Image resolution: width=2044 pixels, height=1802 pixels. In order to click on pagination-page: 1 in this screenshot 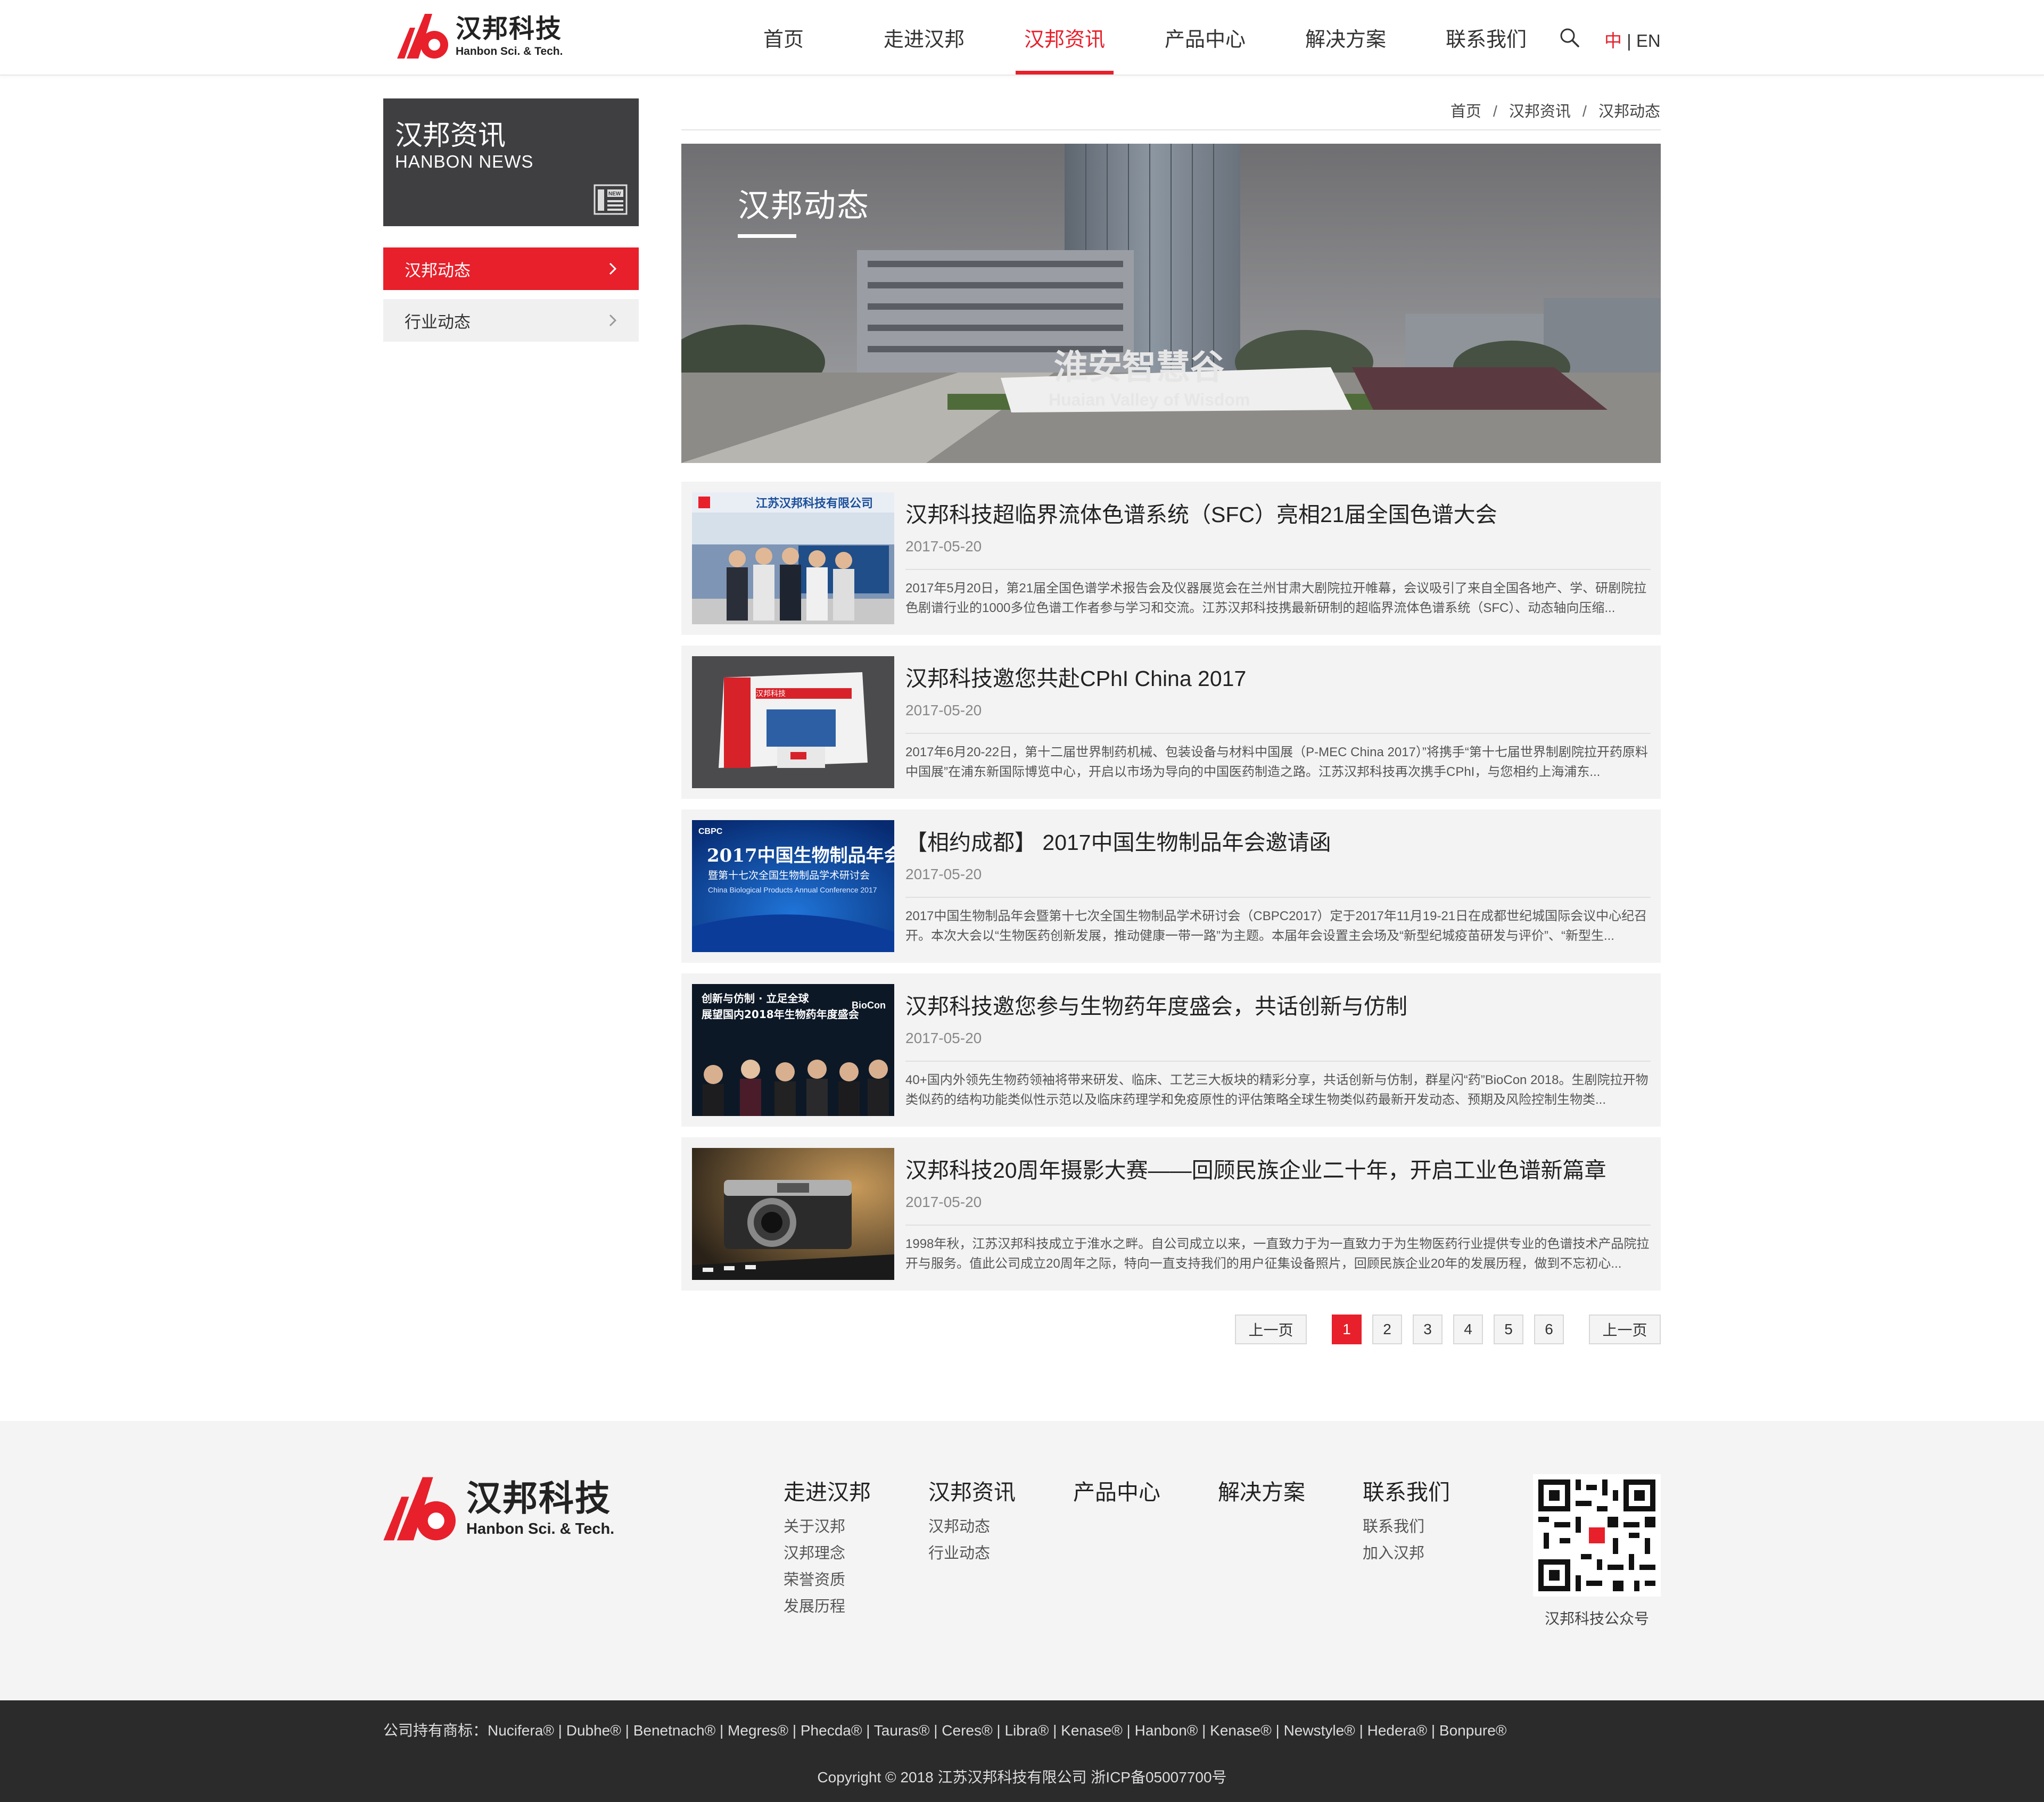, I will do `click(1347, 1329)`.